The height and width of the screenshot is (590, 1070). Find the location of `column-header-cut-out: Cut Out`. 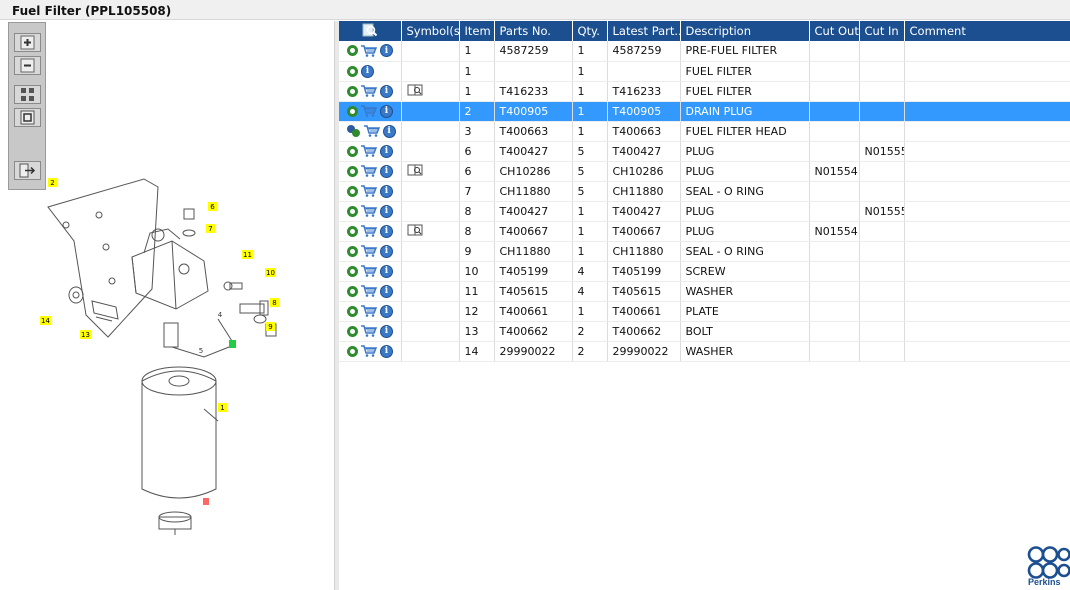

column-header-cut-out: Cut Out is located at coordinates (834, 31).